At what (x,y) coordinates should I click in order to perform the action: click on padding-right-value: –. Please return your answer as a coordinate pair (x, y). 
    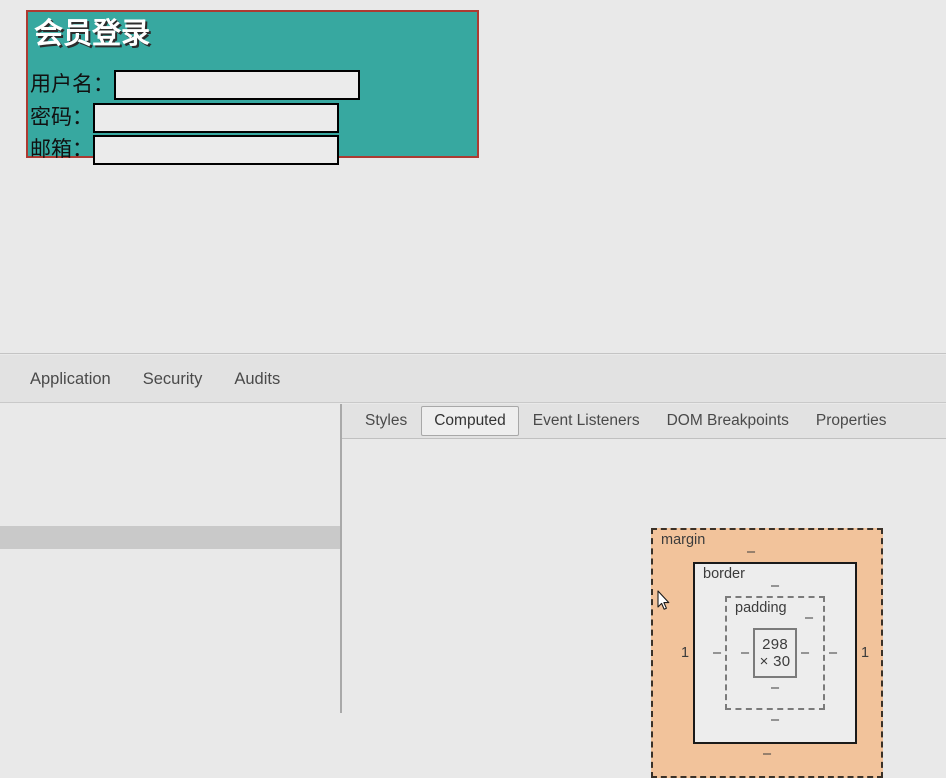
    Looking at the image, I should click on (805, 653).